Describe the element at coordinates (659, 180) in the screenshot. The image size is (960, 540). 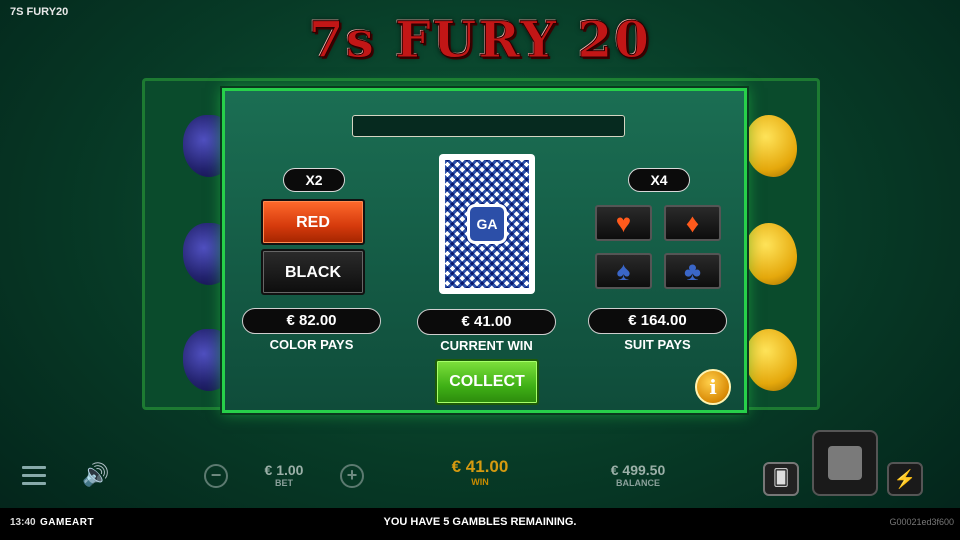
I see `suit-multiplier: X4` at that location.